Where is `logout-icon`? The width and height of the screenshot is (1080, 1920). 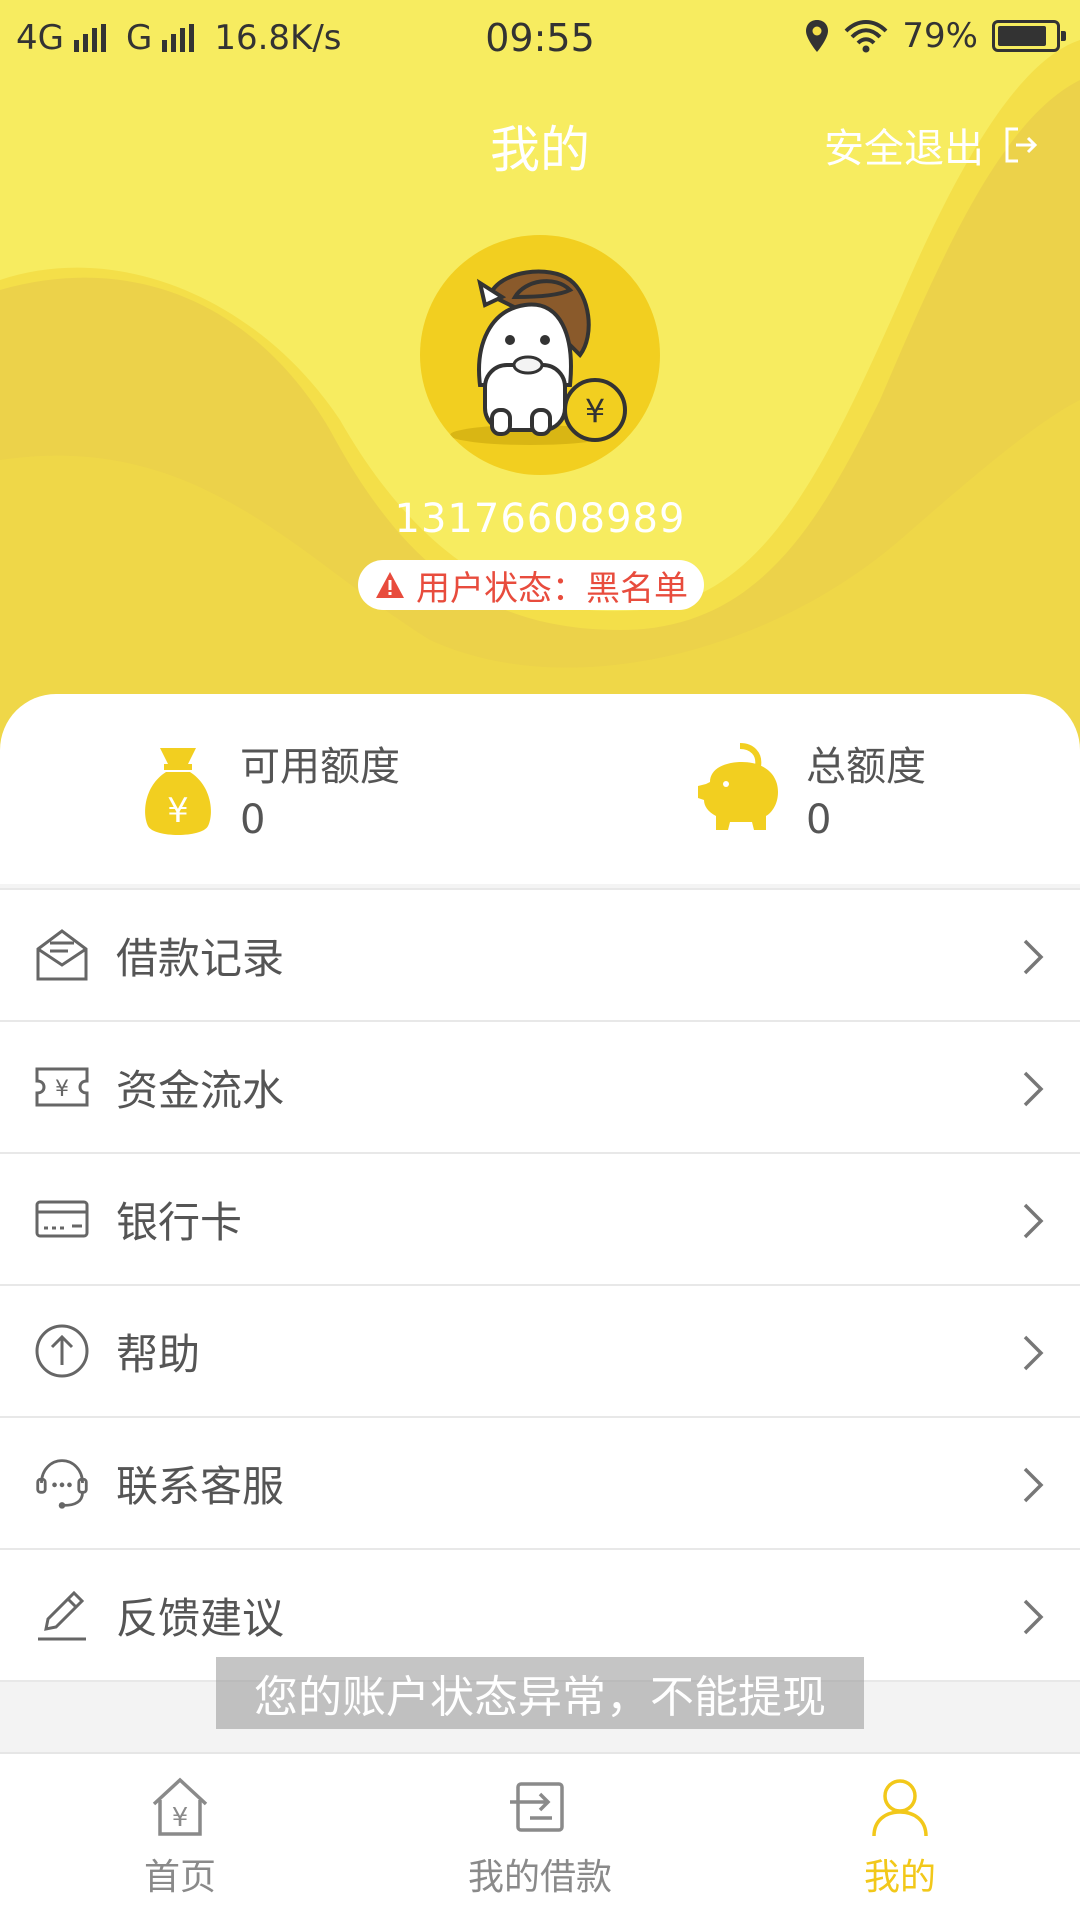 logout-icon is located at coordinates (1021, 145).